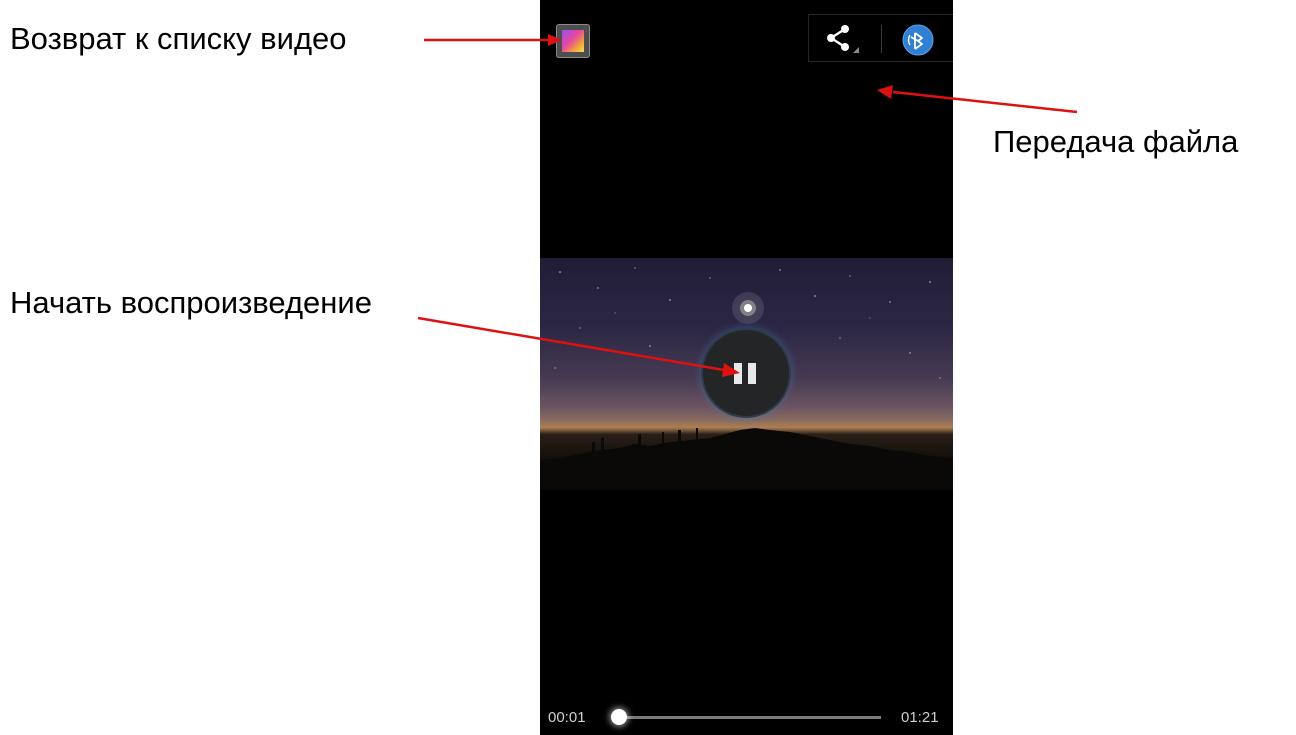  I want to click on arrow-file-transfer, so click(977, 99).